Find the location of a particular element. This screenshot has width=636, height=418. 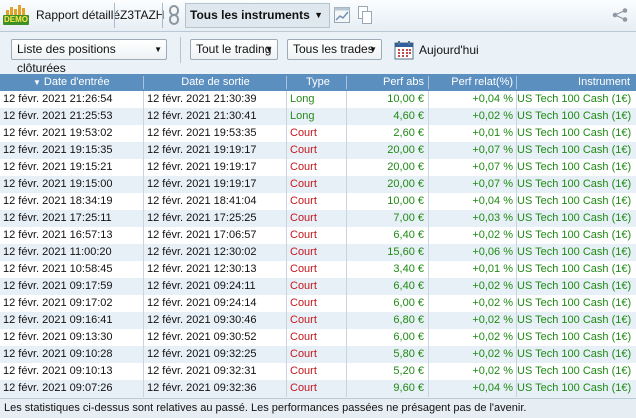

perf-rel-cell: +0,03 % is located at coordinates (473, 218).